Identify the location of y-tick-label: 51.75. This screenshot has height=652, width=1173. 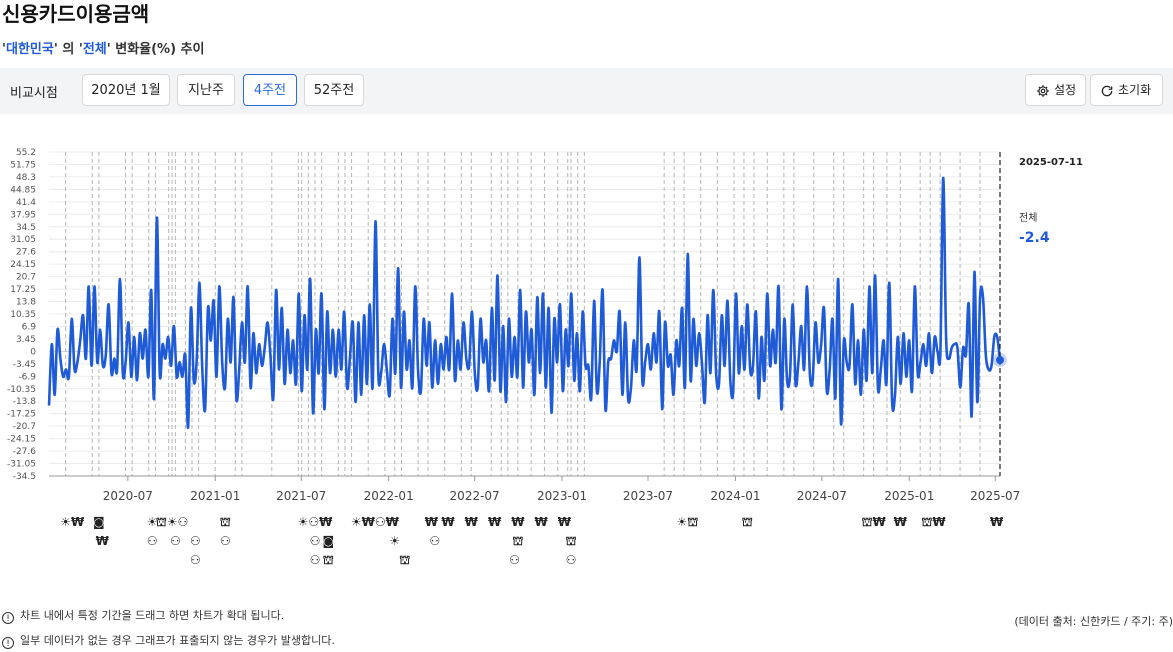
(23, 165).